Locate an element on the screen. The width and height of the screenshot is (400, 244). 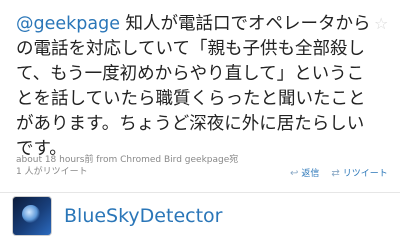
favorite-star-icon: ☆ is located at coordinates (381, 24).